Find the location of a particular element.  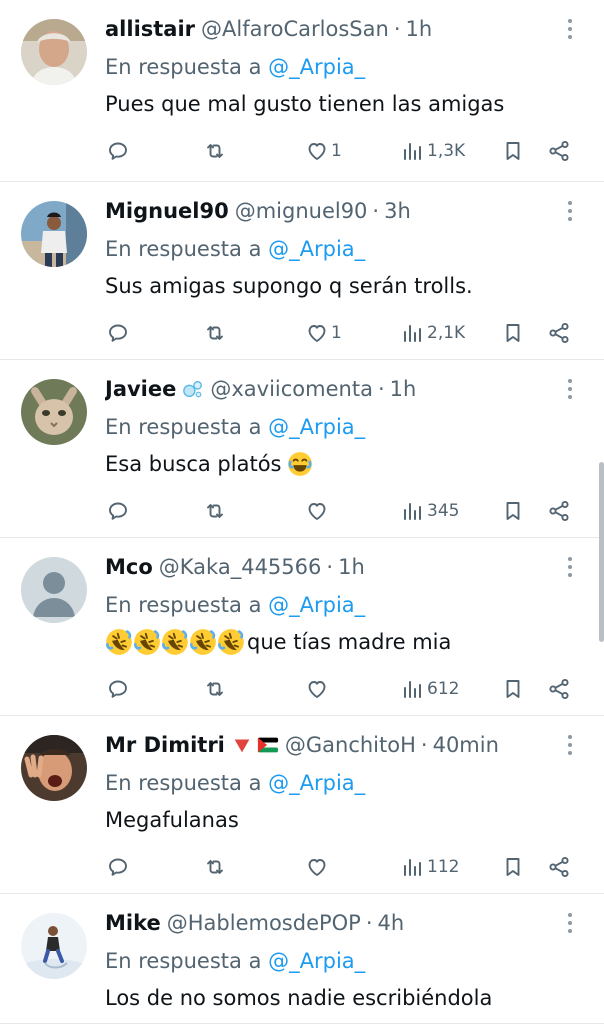

tweet-header: Mignuel90 @mignuel90 · 3h is located at coordinates (334, 211).